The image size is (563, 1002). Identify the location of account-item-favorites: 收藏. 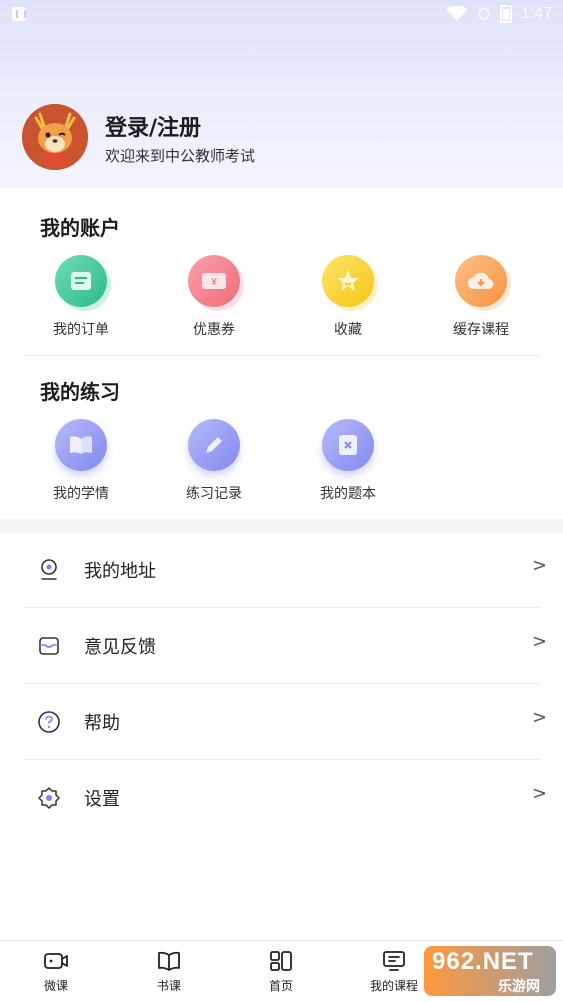
(348, 300).